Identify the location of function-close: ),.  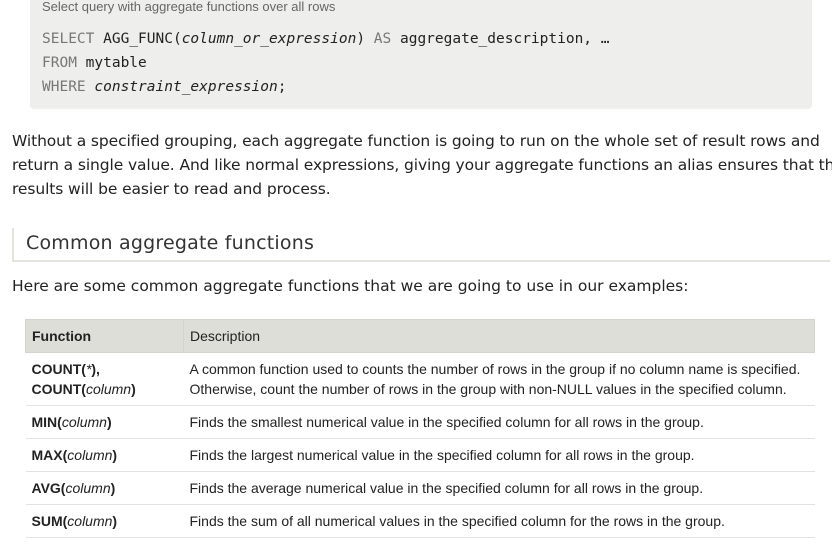
(95, 369).